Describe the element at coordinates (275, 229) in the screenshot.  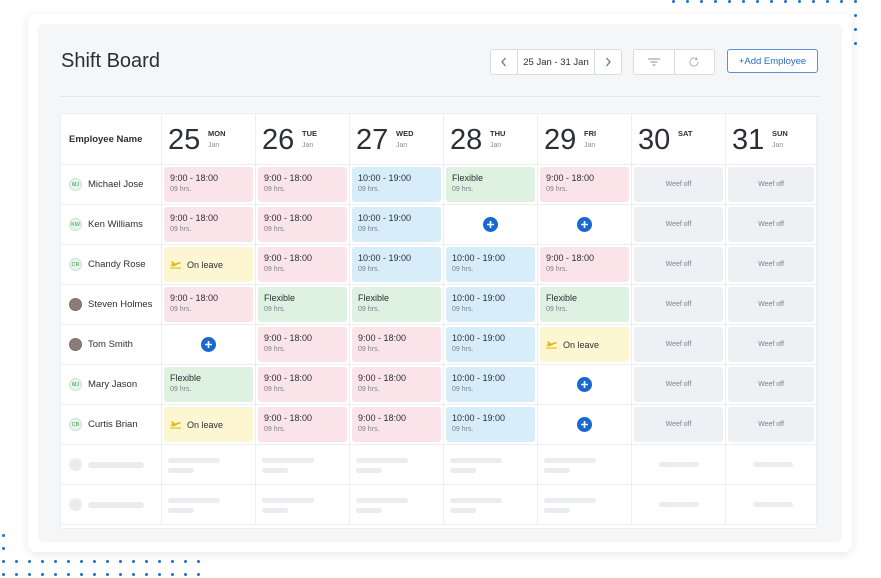
I see `shift-hours: 09 hrs.` at that location.